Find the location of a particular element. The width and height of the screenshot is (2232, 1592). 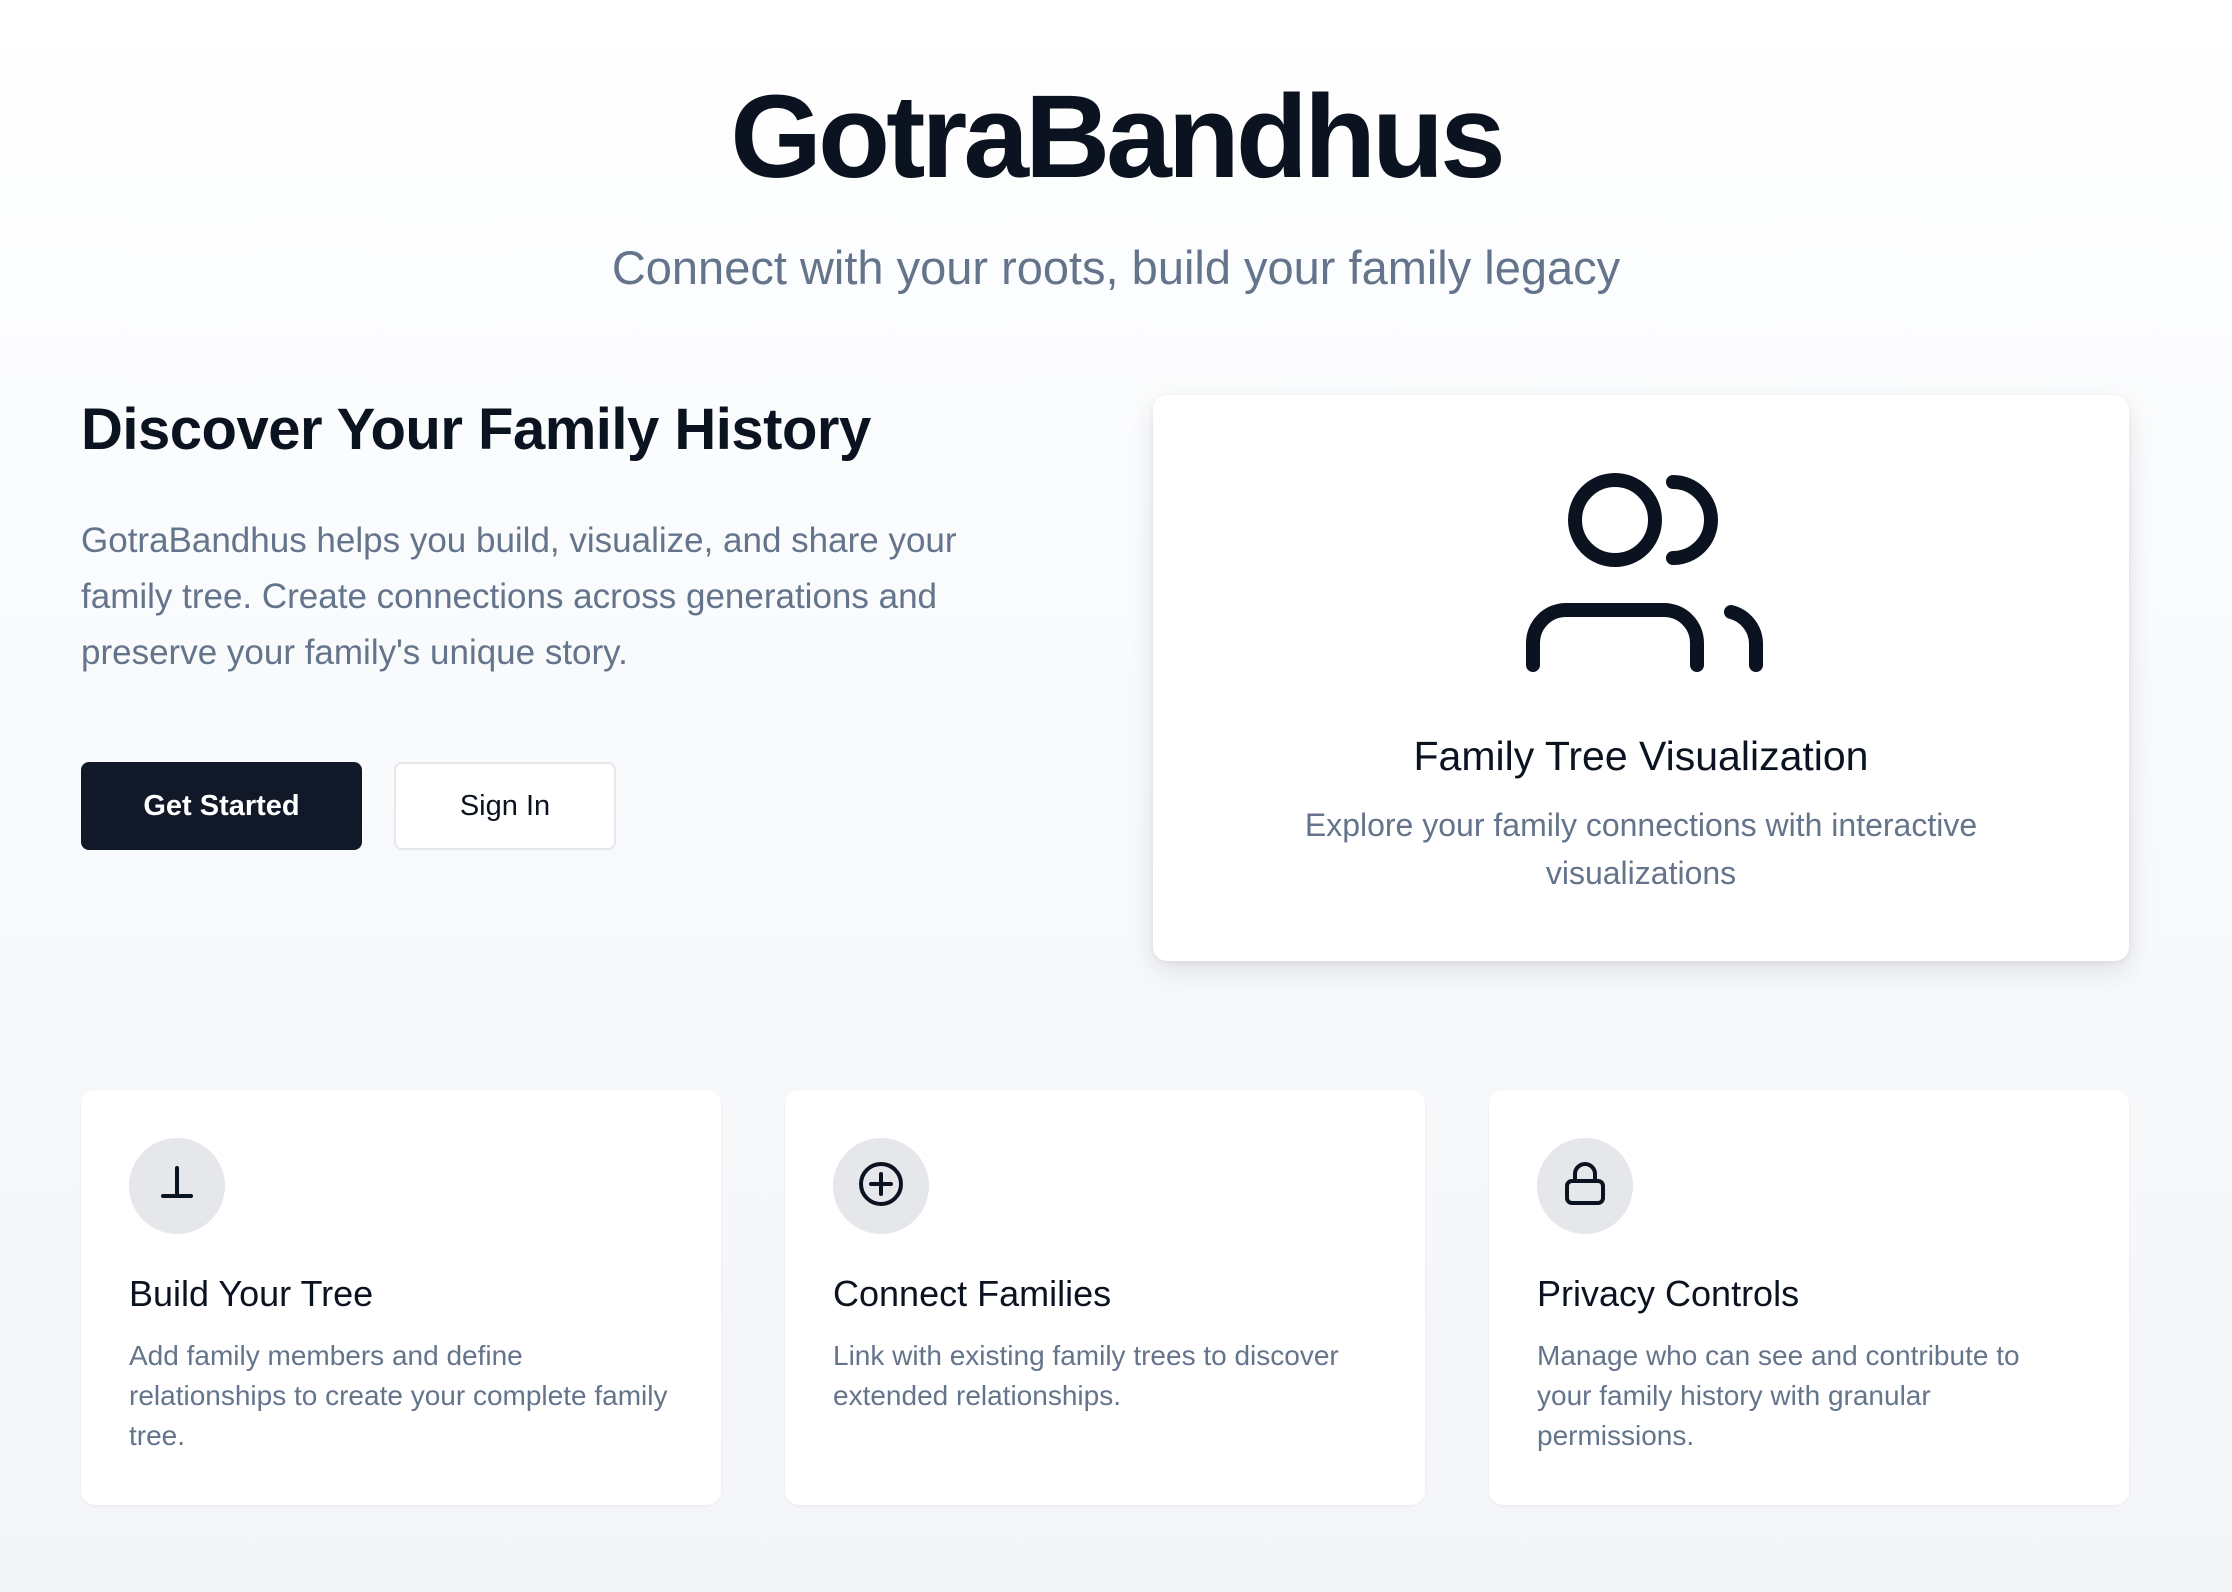

users-icon is located at coordinates (1648, 570).